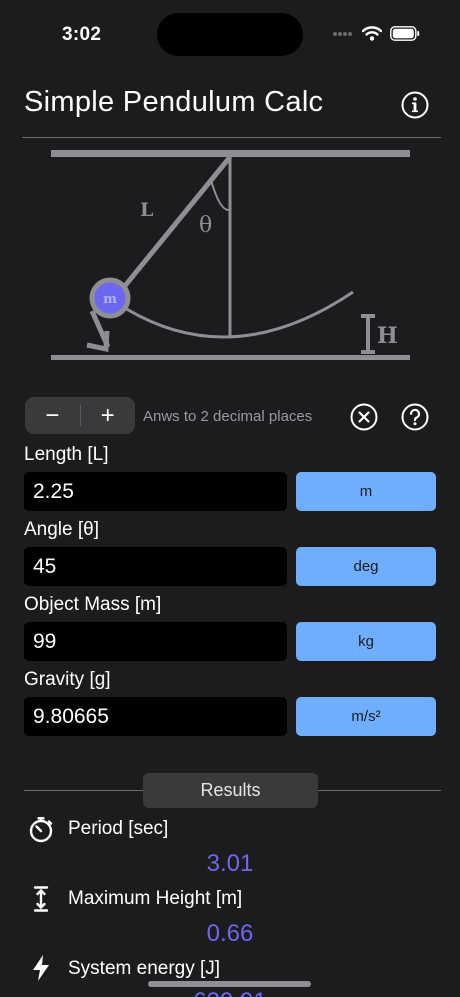 The height and width of the screenshot is (997, 460). What do you see at coordinates (366, 716) in the screenshot?
I see `gravity-unit-button: m/s²` at bounding box center [366, 716].